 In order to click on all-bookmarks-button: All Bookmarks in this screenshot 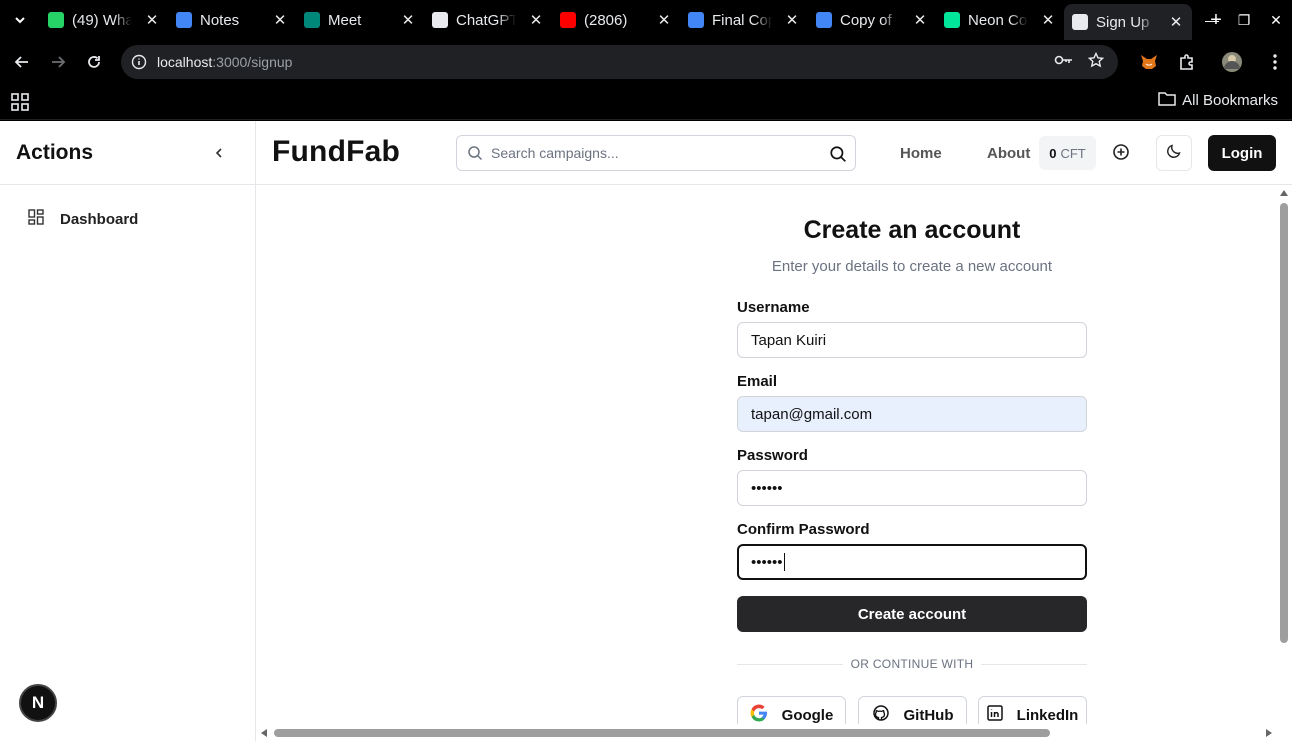, I will do `click(1218, 100)`.